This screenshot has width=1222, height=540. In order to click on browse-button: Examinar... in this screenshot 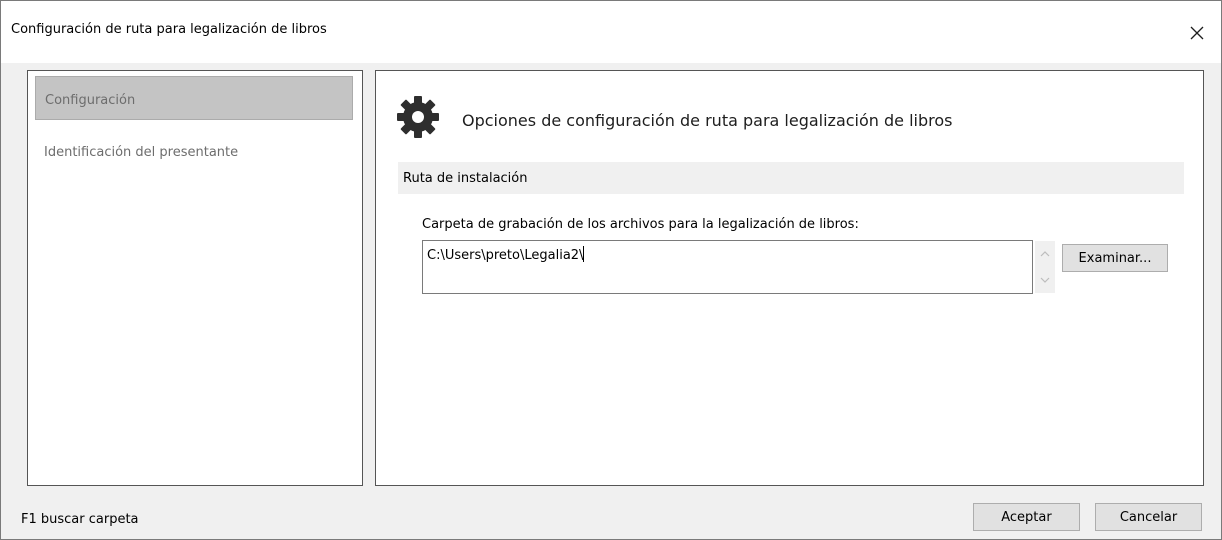, I will do `click(1115, 258)`.